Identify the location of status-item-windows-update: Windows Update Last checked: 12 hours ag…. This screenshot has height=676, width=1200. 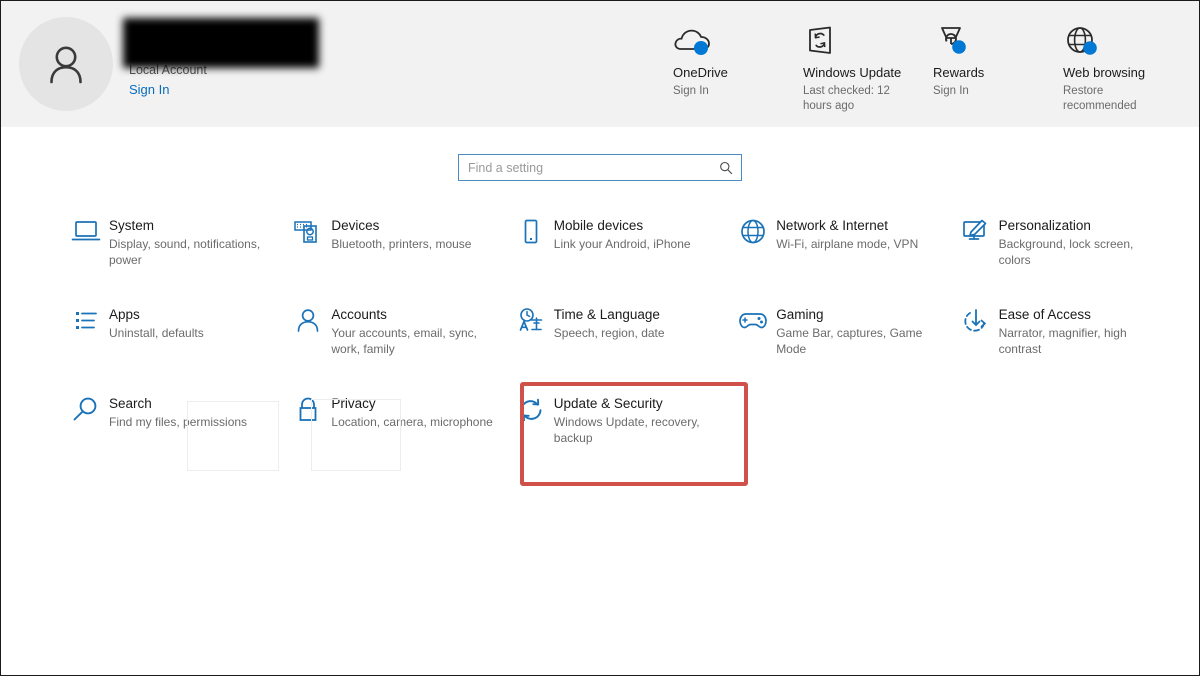
(868, 66).